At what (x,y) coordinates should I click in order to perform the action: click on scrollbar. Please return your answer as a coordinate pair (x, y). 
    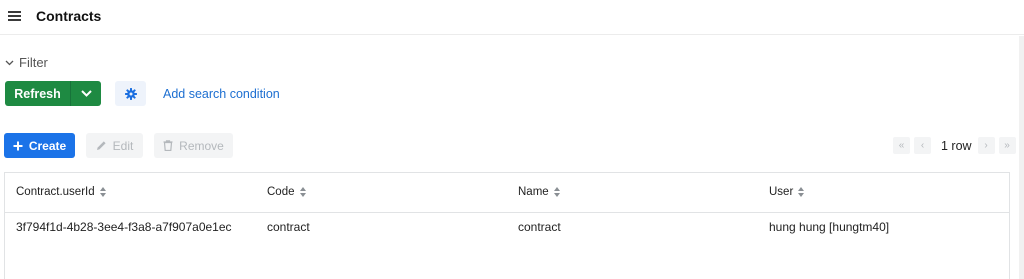
    Looking at the image, I should click on (1021, 157).